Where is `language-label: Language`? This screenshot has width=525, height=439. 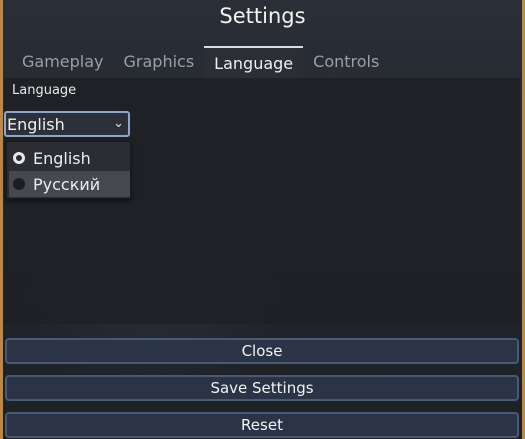
language-label: Language is located at coordinates (44, 90).